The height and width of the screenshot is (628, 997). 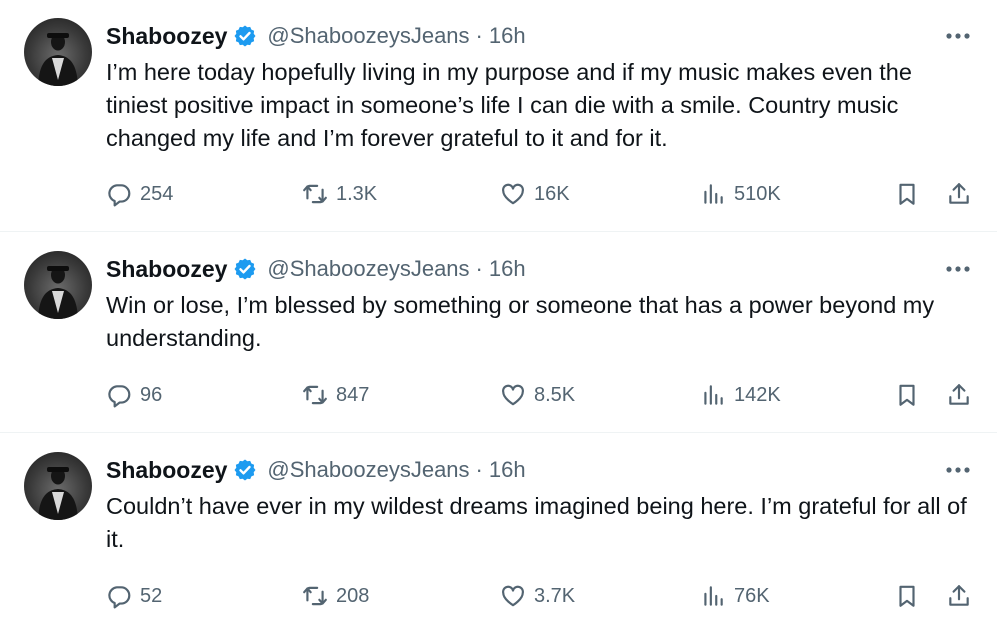 I want to click on views-count: 76K, so click(x=752, y=595).